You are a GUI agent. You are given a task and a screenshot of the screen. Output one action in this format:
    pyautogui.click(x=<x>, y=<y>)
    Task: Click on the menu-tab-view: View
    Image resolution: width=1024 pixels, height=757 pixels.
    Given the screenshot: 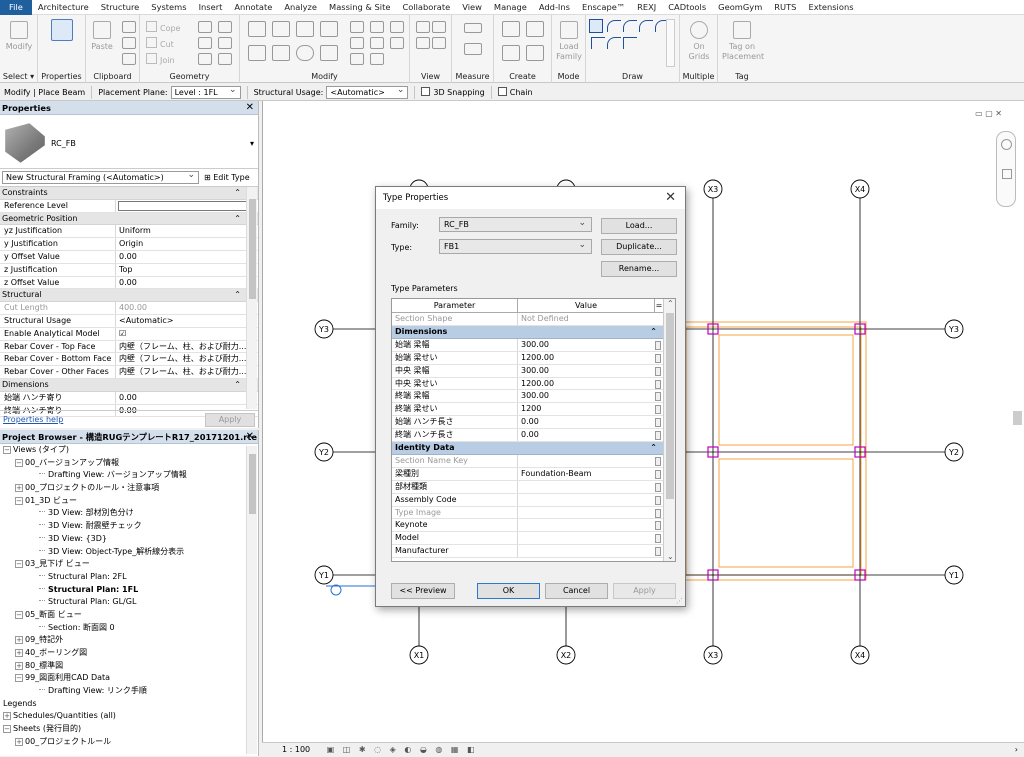 What is the action you would take?
    pyautogui.click(x=472, y=7)
    